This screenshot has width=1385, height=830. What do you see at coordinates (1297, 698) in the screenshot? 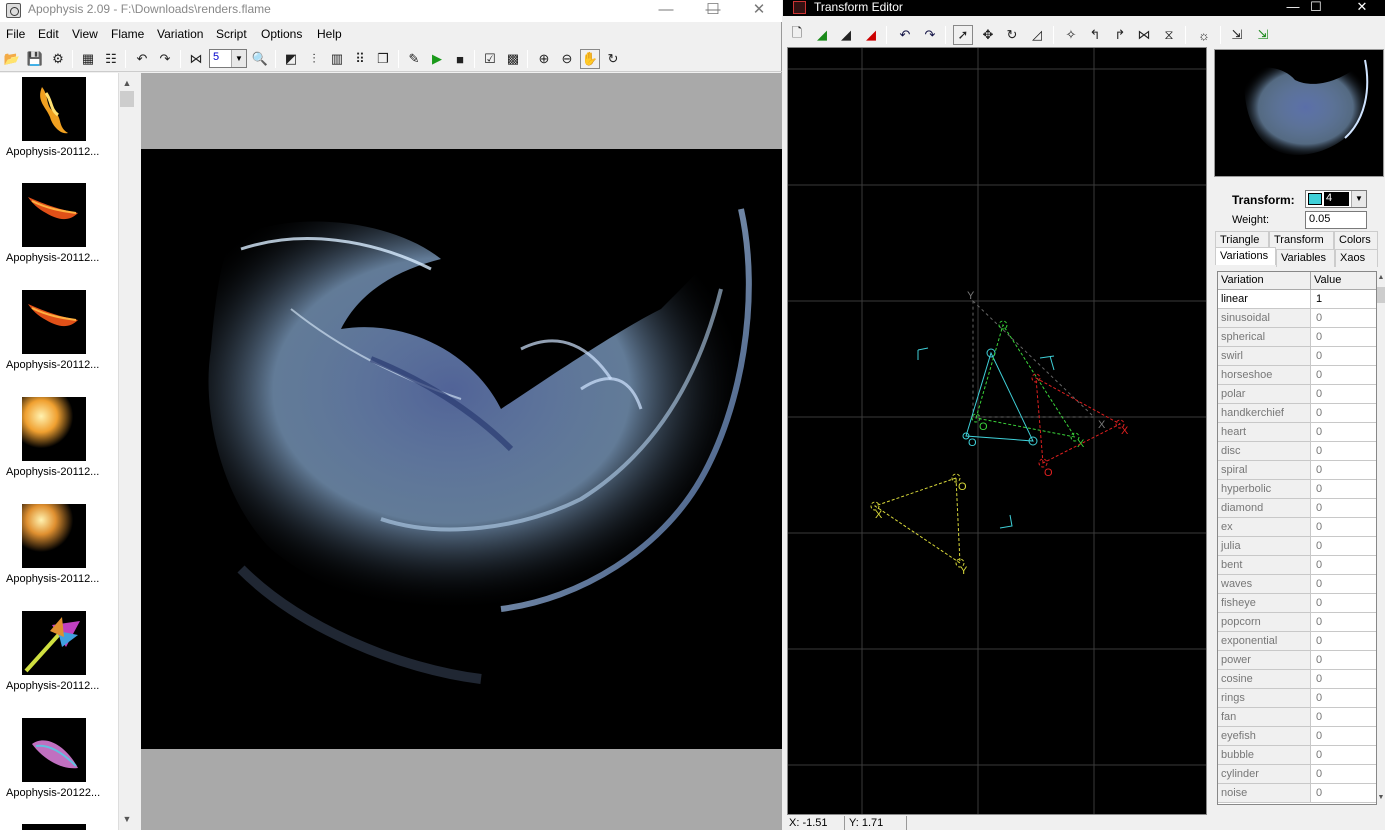
I see `table-row: rings 0` at bounding box center [1297, 698].